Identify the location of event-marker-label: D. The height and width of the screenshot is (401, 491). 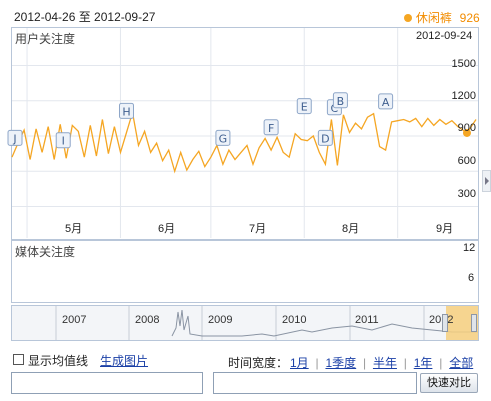
(325, 138).